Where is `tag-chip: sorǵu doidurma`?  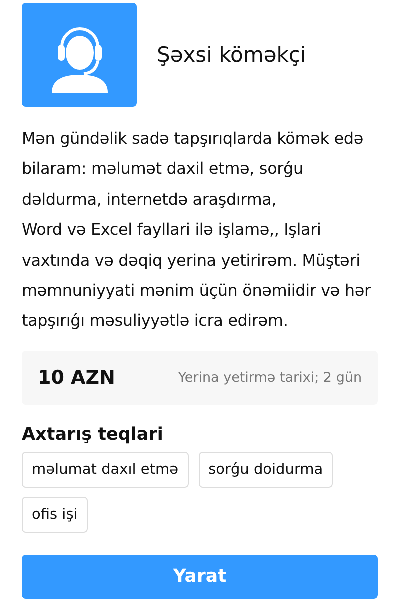
tag-chip: sorǵu doidurma is located at coordinates (266, 470).